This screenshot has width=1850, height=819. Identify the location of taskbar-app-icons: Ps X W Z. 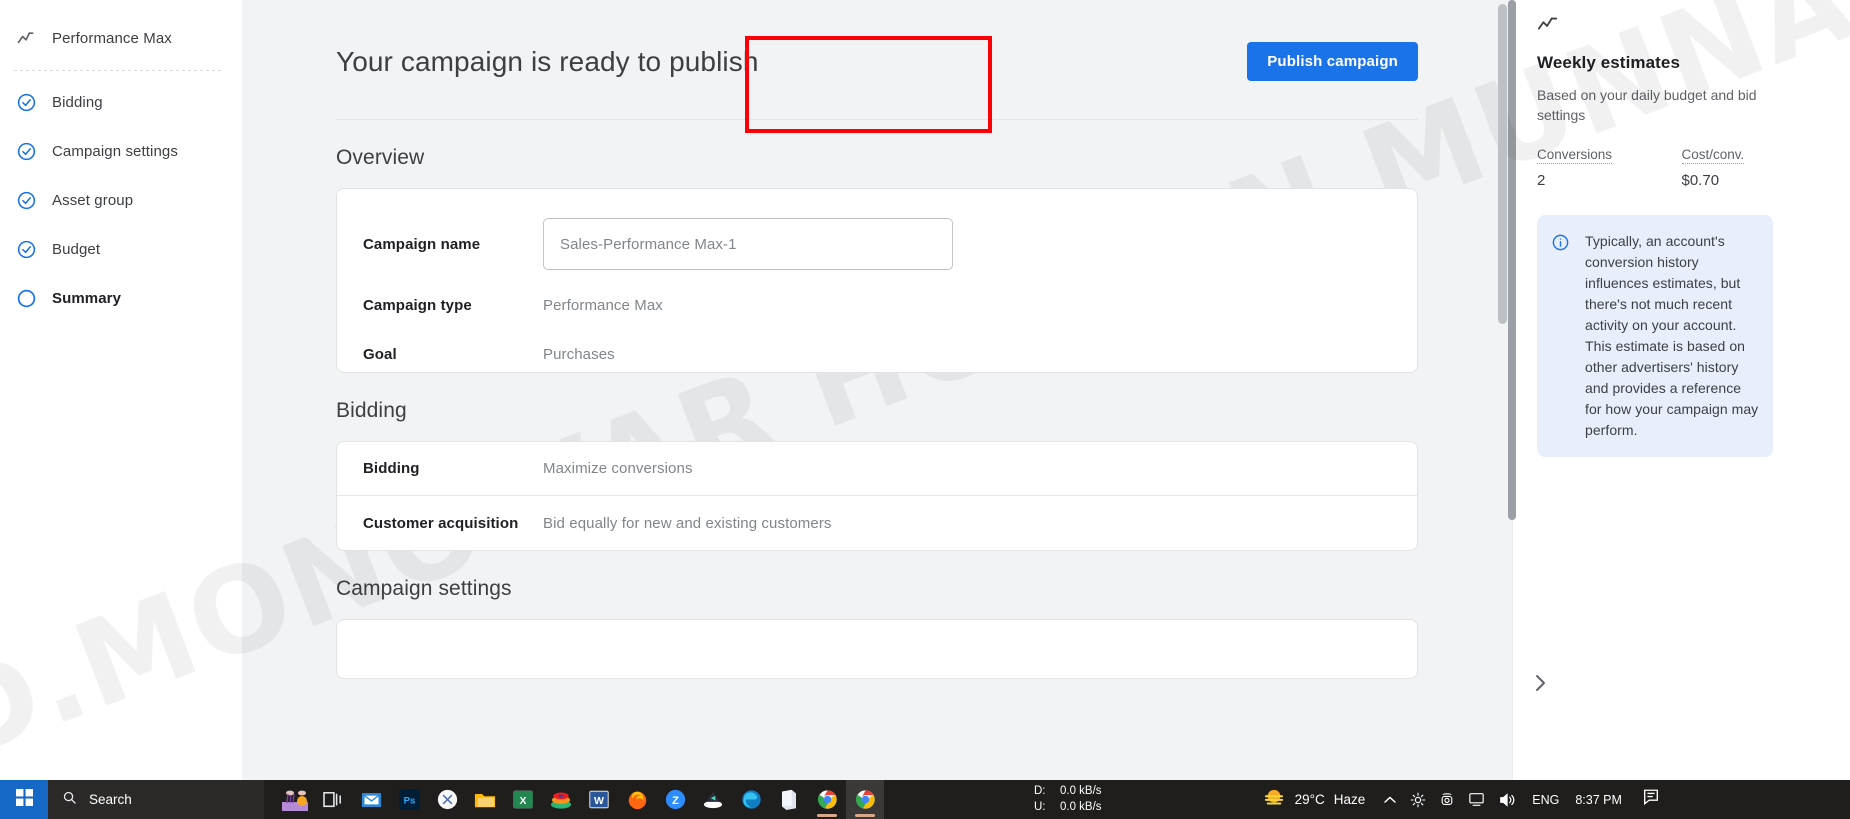
(580, 799).